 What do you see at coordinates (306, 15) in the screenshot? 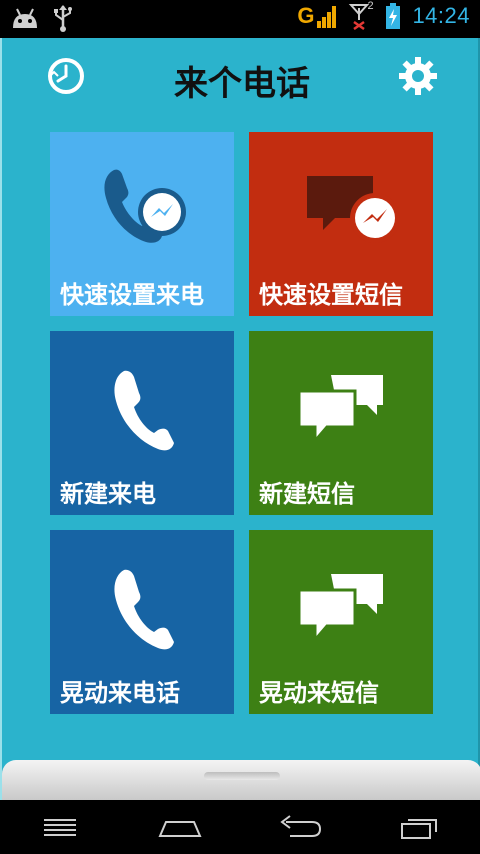
I see `network-type-label: G` at bounding box center [306, 15].